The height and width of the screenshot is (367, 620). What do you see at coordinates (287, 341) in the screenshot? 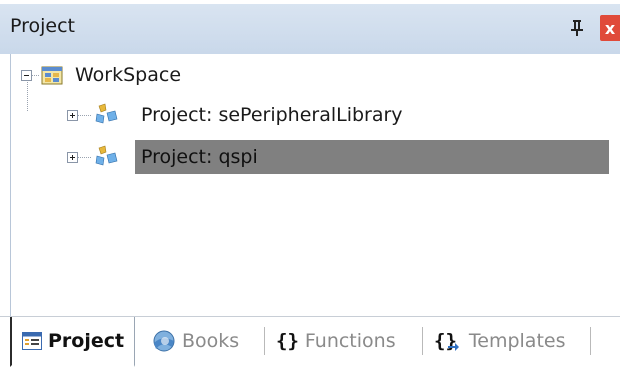
I see `braces-icon: {}` at bounding box center [287, 341].